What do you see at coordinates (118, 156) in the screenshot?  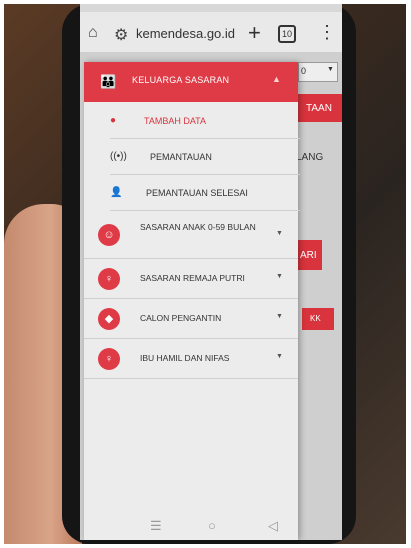 I see `broadcast-icon: ((•))` at bounding box center [118, 156].